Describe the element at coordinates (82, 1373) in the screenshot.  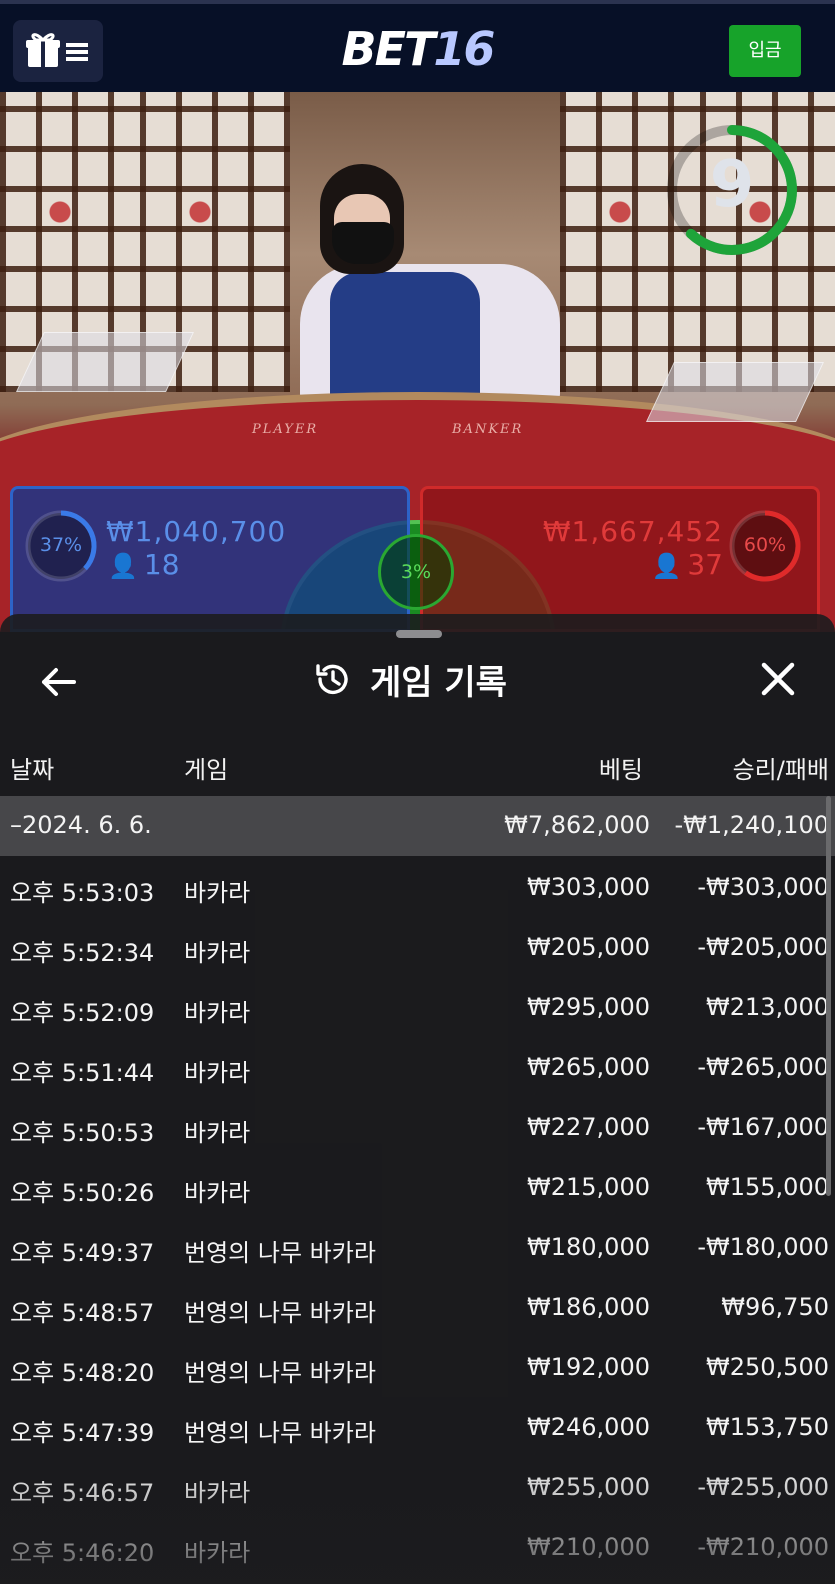
I see `row-time: 오후 5:48:20` at that location.